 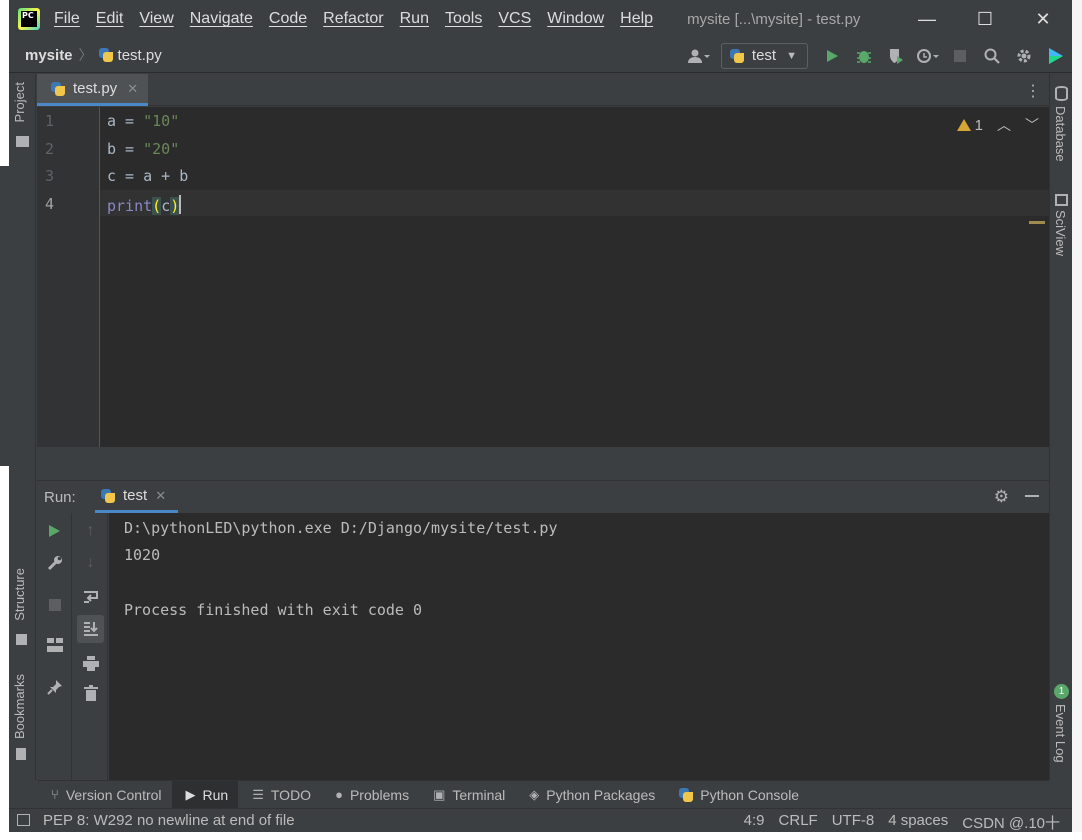 I want to click on debug-icon, so click(x=864, y=55).